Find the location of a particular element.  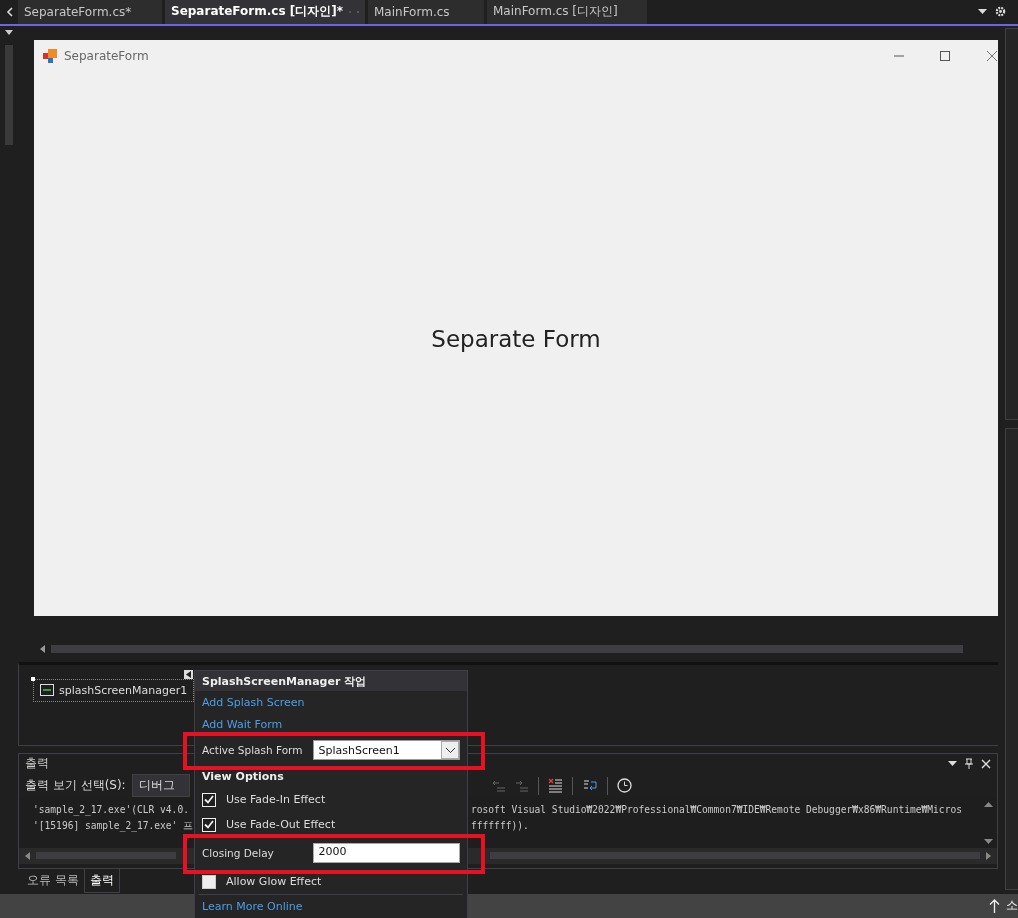

field-label: Active Splash Form is located at coordinates (253, 750).